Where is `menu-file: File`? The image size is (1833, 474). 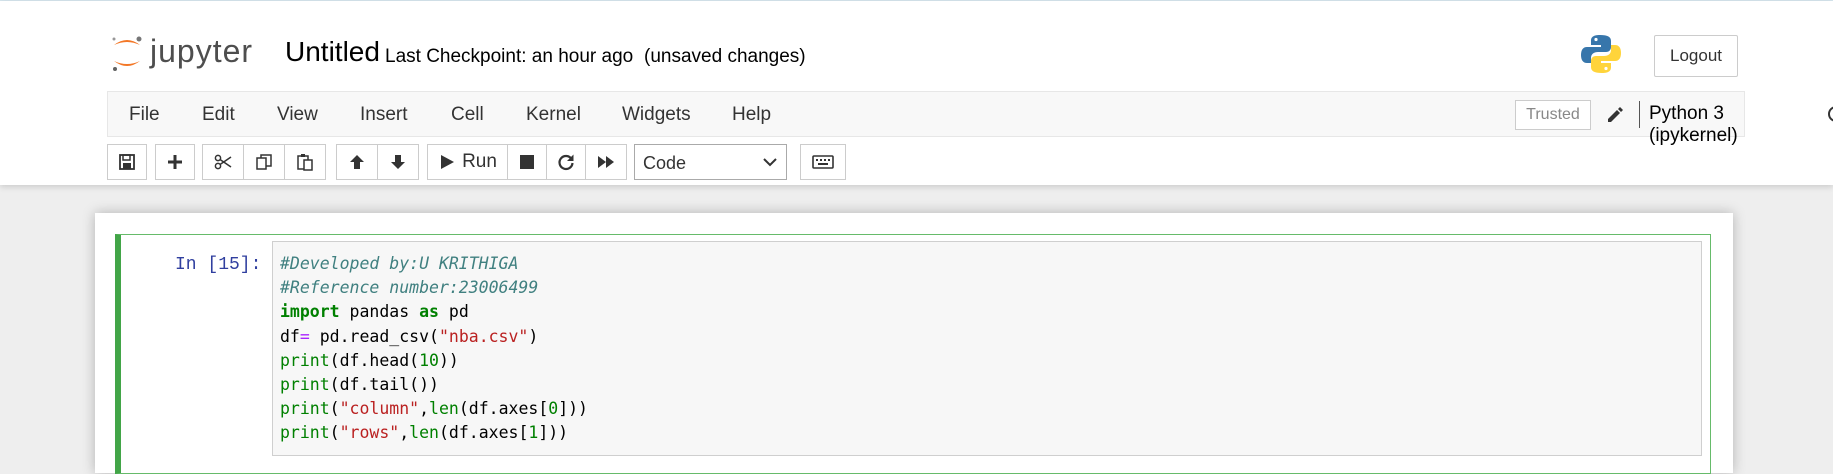
menu-file: File is located at coordinates (144, 115).